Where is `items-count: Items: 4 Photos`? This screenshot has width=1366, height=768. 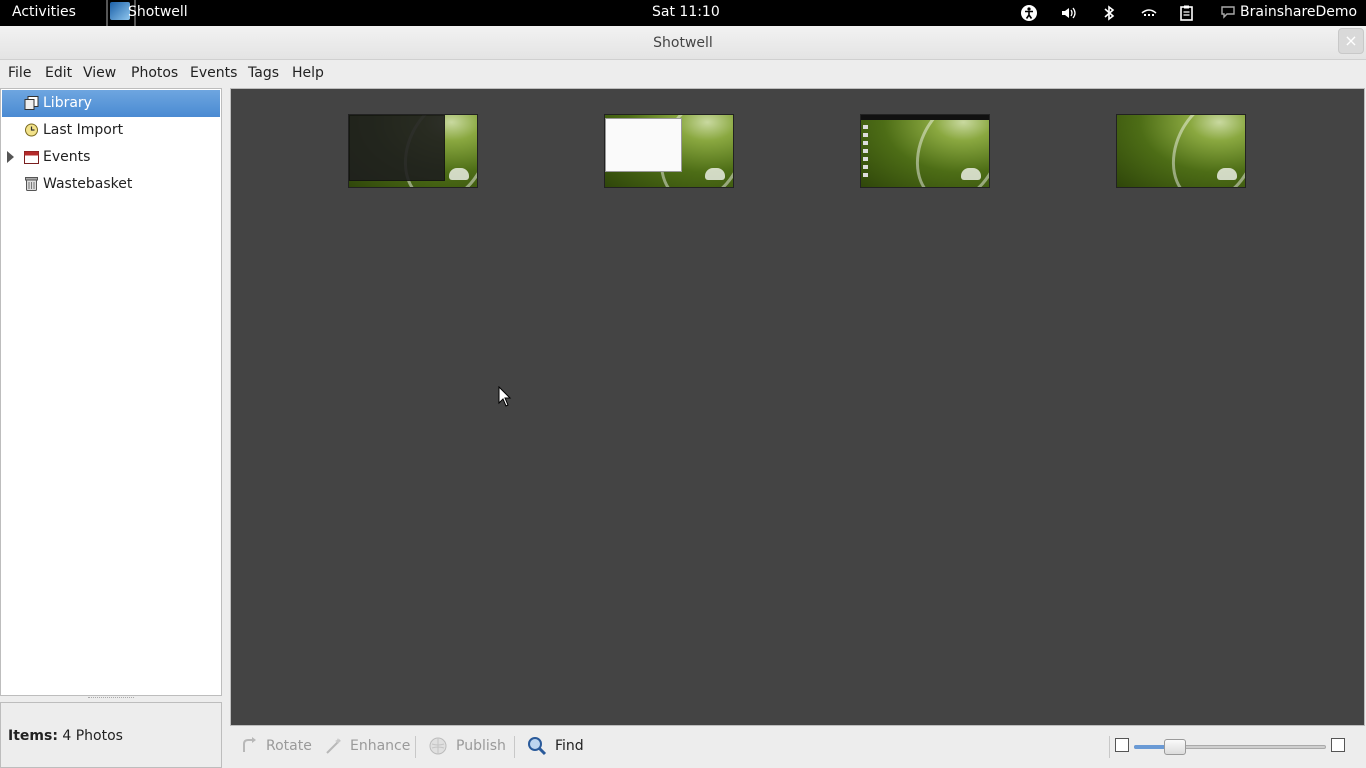
items-count: Items: 4 Photos is located at coordinates (65, 736).